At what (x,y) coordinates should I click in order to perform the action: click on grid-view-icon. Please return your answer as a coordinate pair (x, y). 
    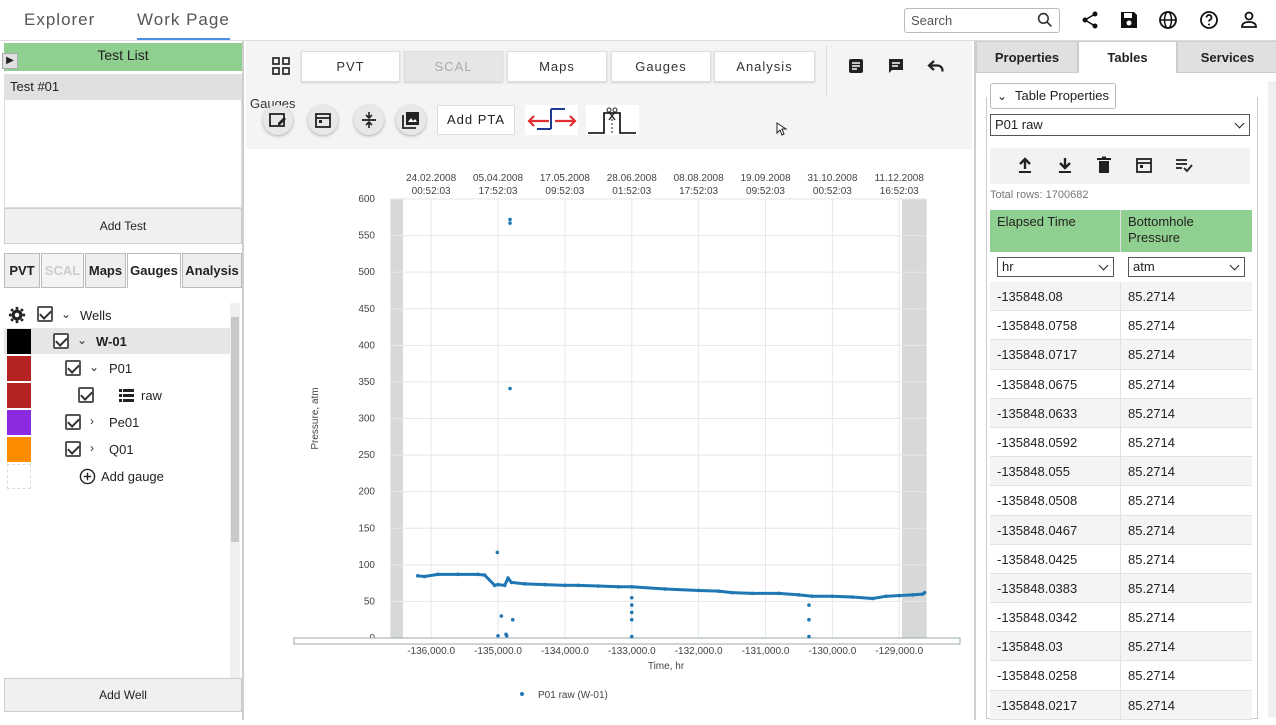
    Looking at the image, I should click on (281, 66).